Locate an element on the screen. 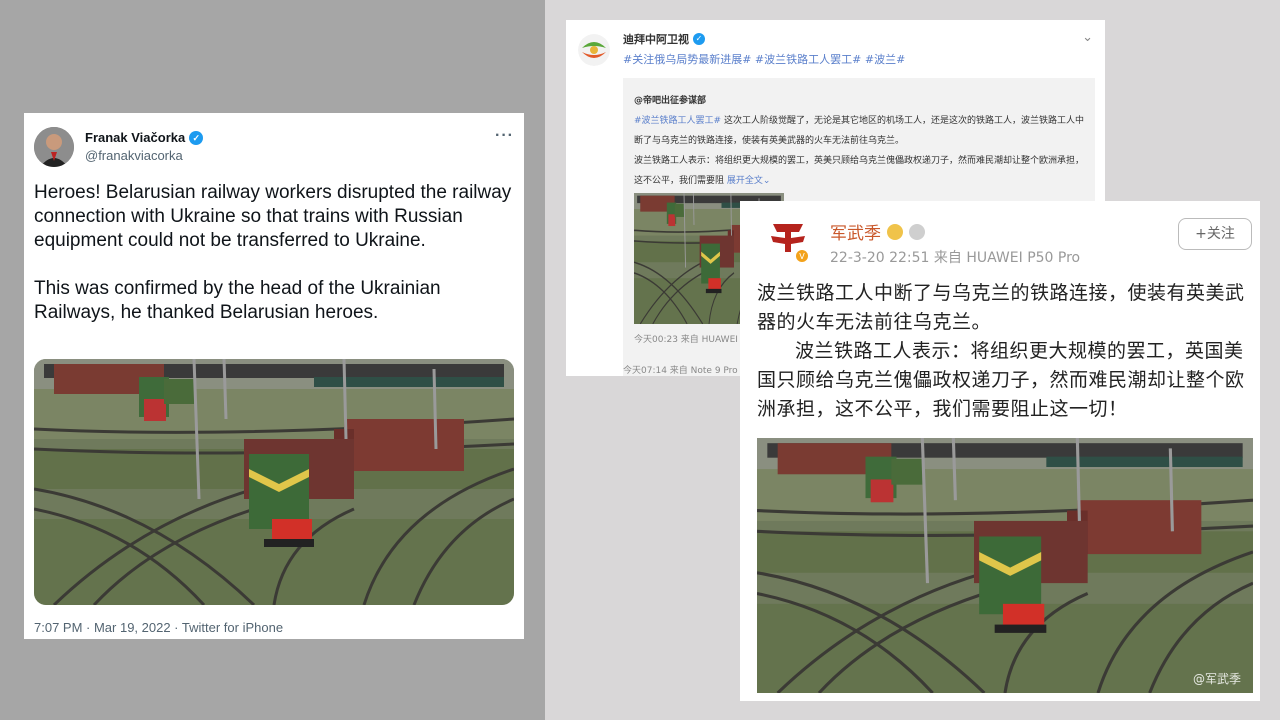 Image resolution: width=1280 pixels, height=720 pixels. avatar: V is located at coordinates (788, 240).